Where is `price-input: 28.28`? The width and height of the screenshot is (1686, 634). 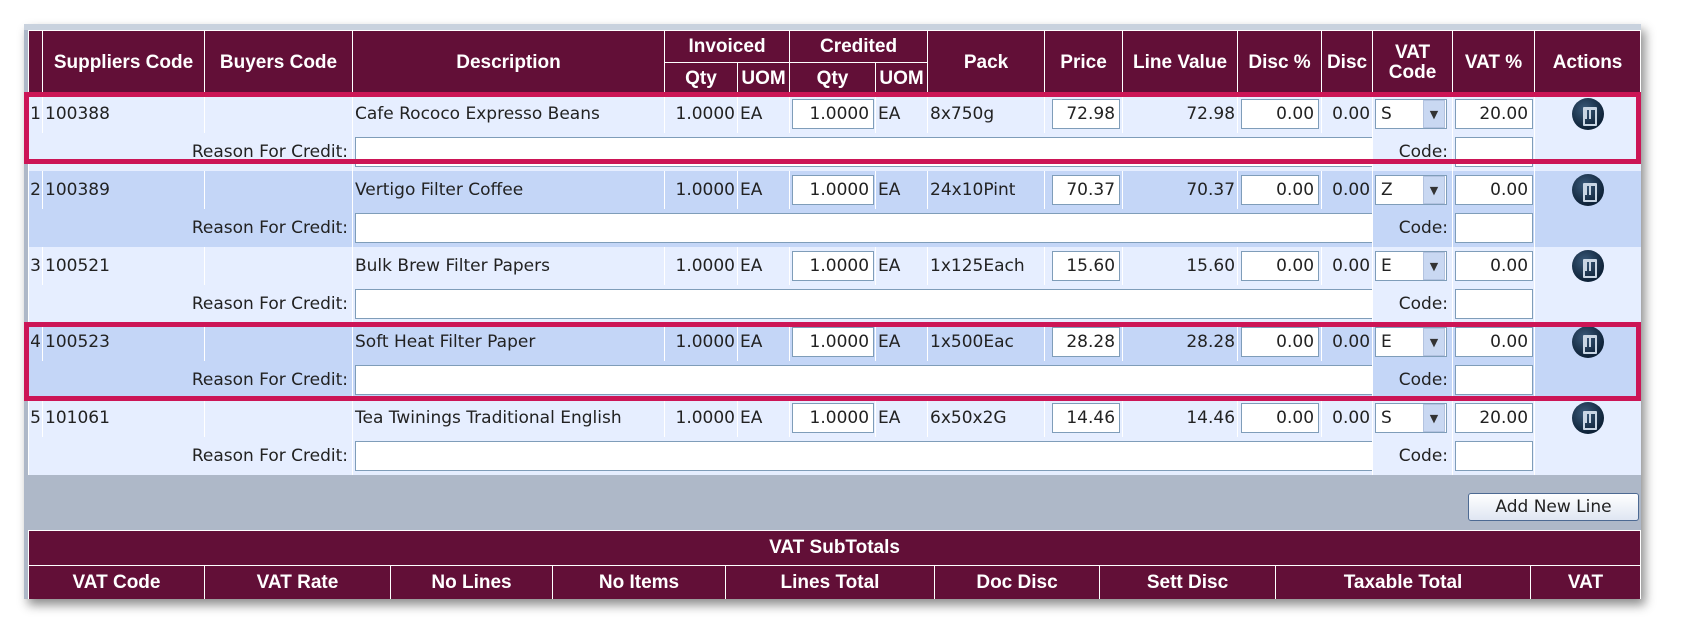
price-input: 28.28 is located at coordinates (1086, 342).